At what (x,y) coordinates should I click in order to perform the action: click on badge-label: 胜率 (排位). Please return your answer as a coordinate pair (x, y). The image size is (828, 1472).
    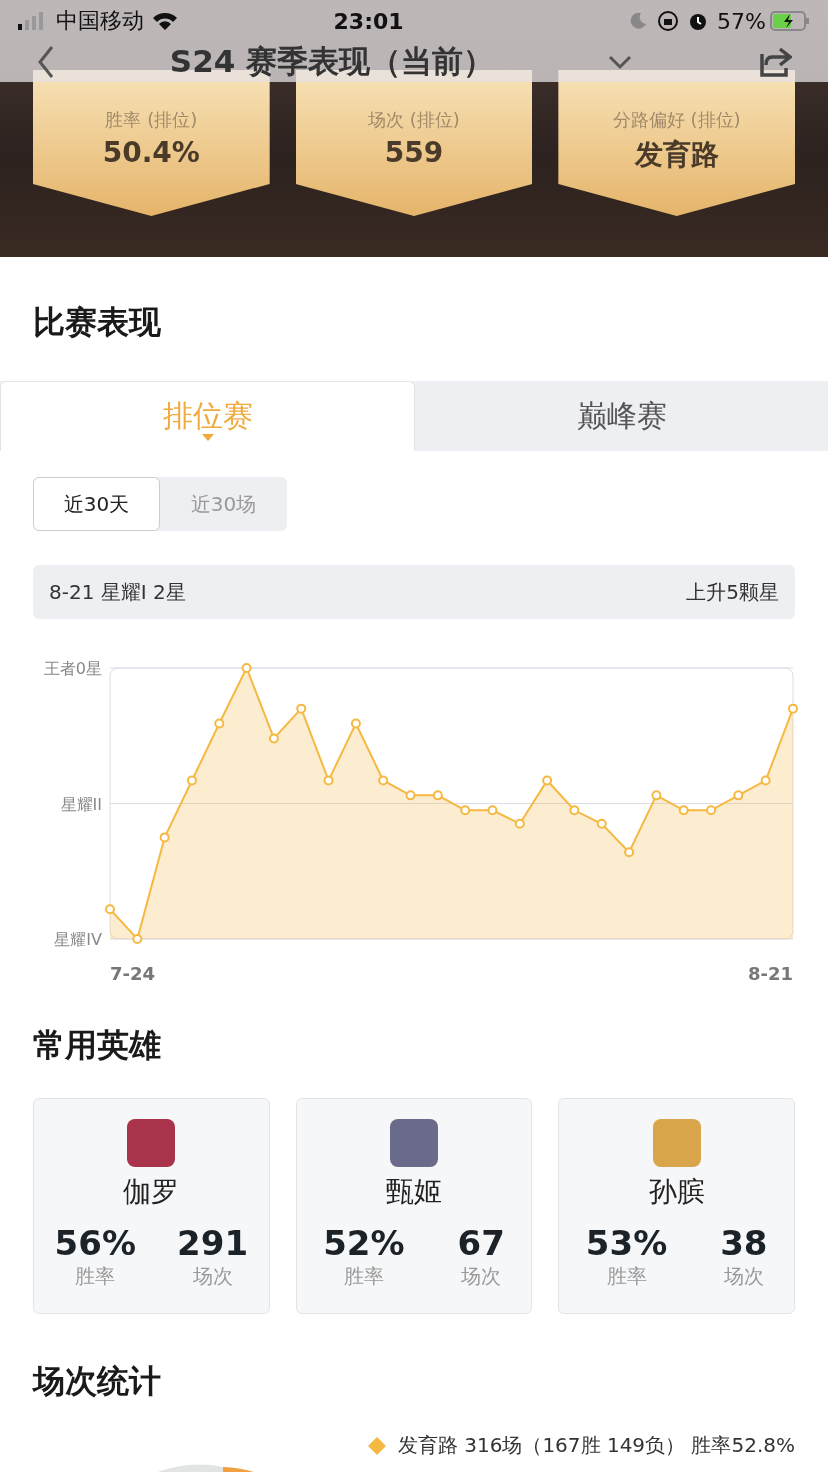
    Looking at the image, I should click on (151, 120).